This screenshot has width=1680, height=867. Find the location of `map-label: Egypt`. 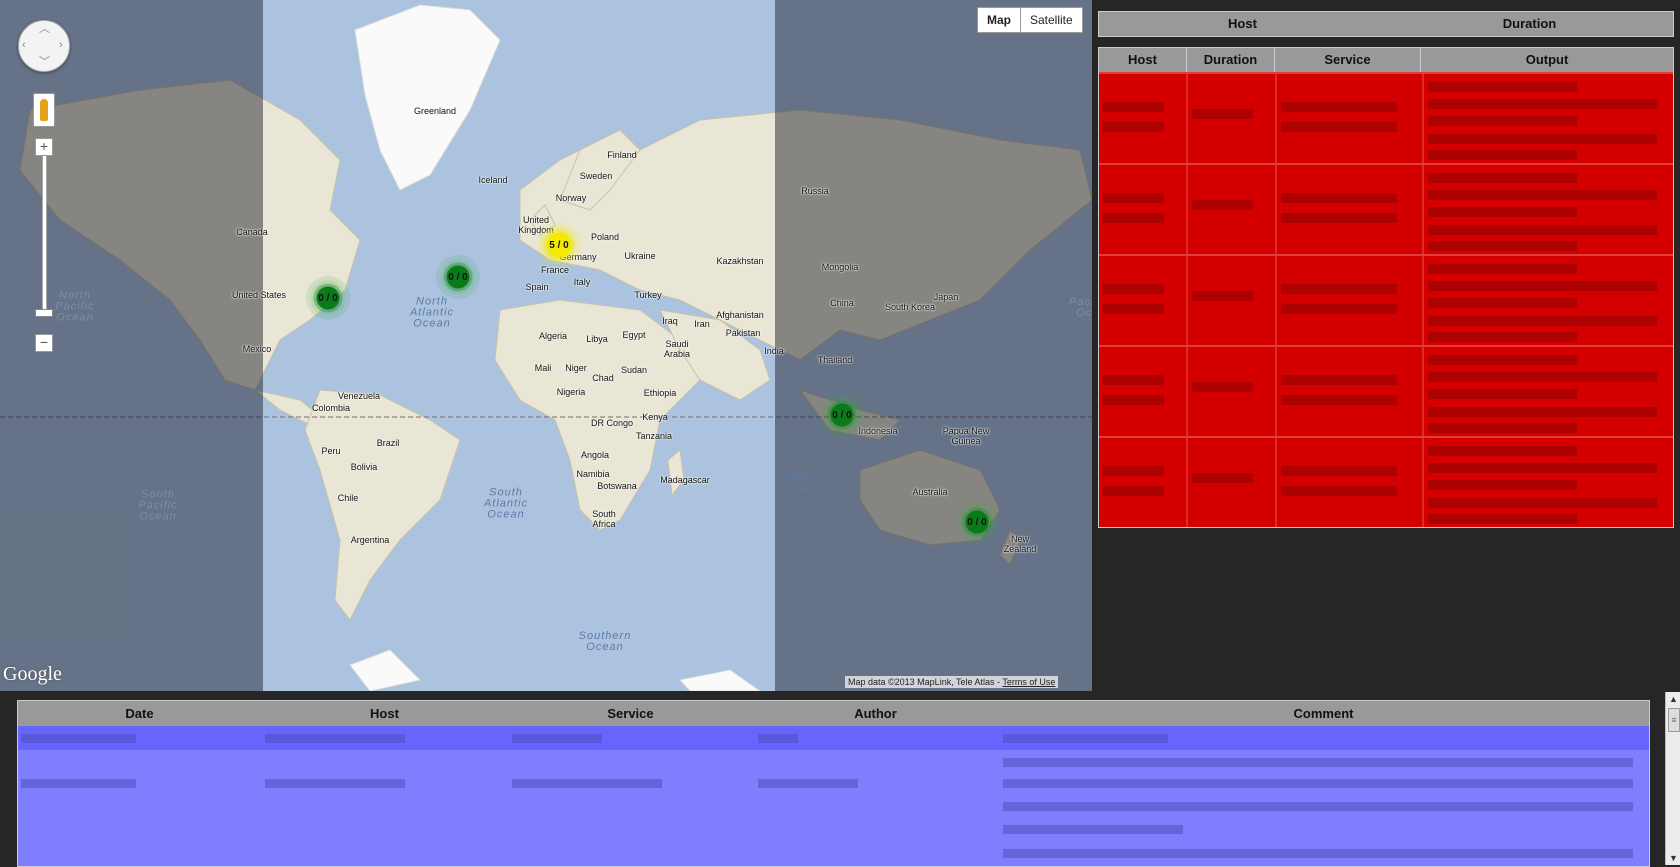

map-label: Egypt is located at coordinates (634, 335).